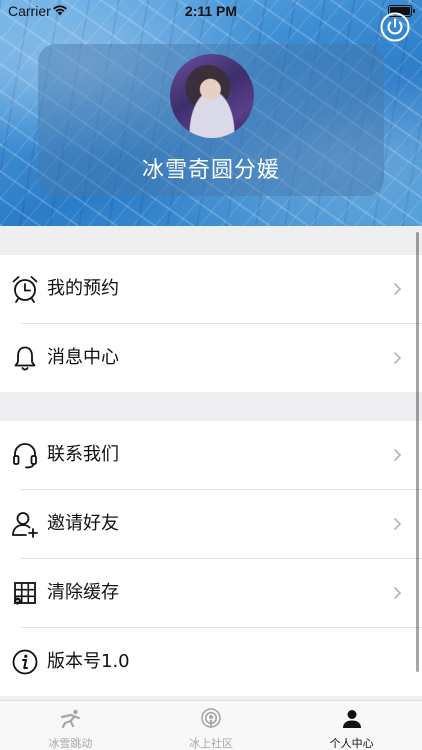 The image size is (422, 750). I want to click on avatar, so click(212, 96).